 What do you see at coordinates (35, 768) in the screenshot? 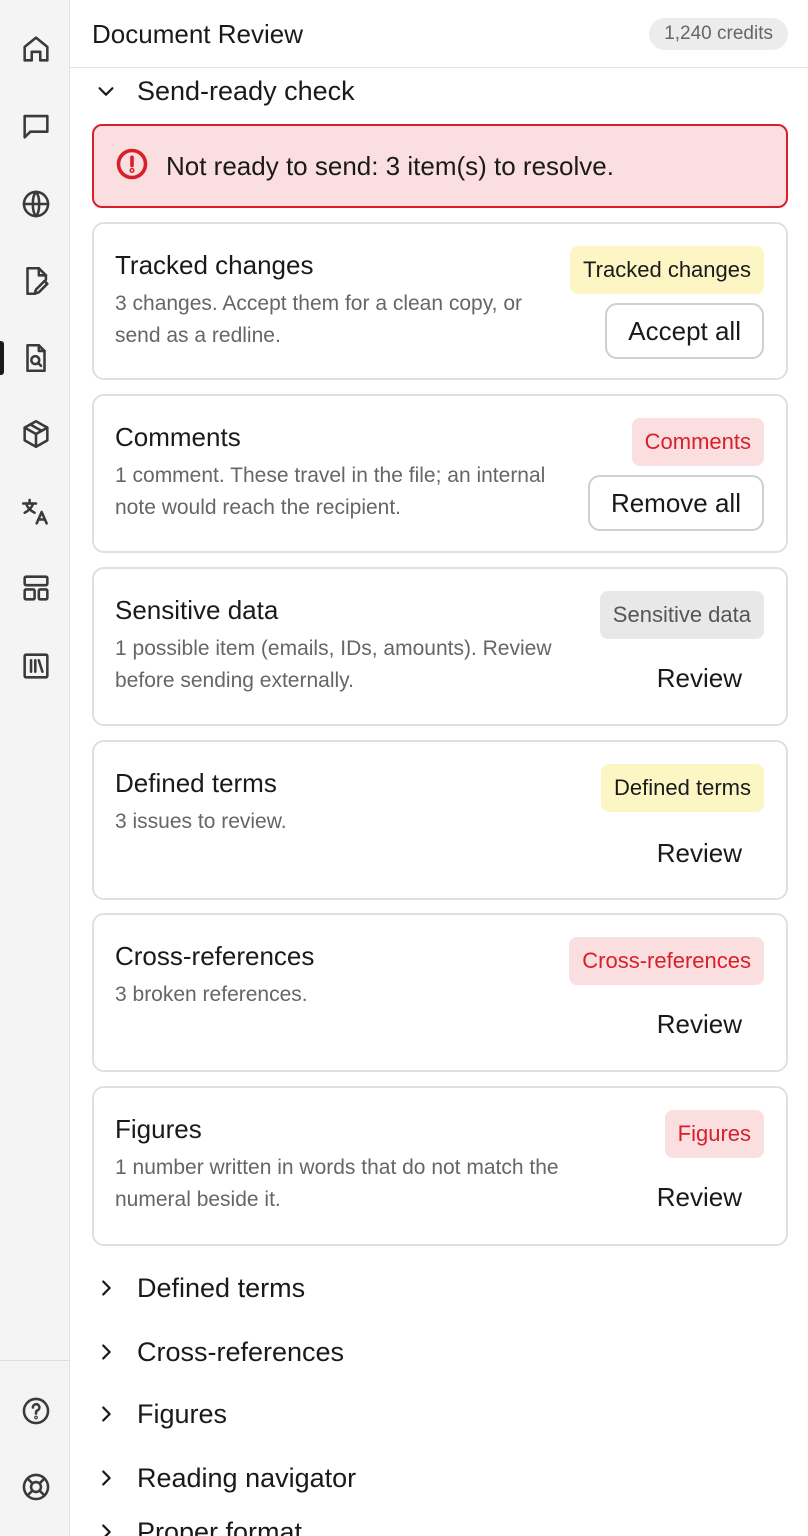
I see `left-rail` at bounding box center [35, 768].